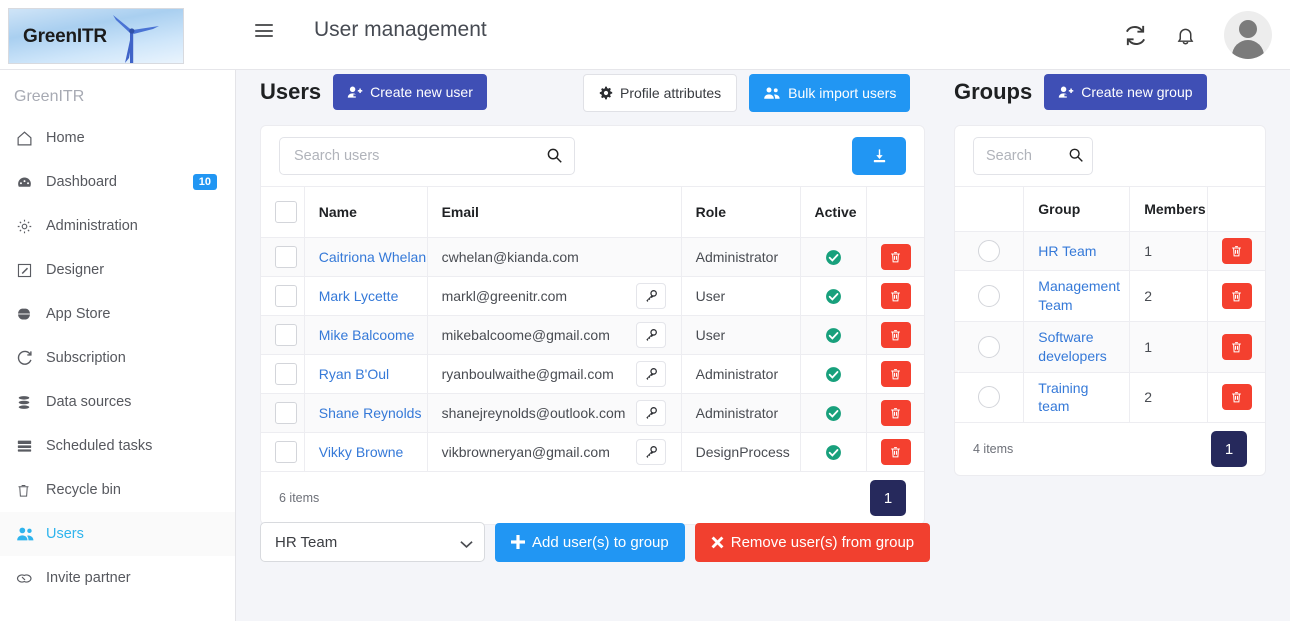  What do you see at coordinates (1079, 295) in the screenshot?
I see `group-name-link: Management Team` at bounding box center [1079, 295].